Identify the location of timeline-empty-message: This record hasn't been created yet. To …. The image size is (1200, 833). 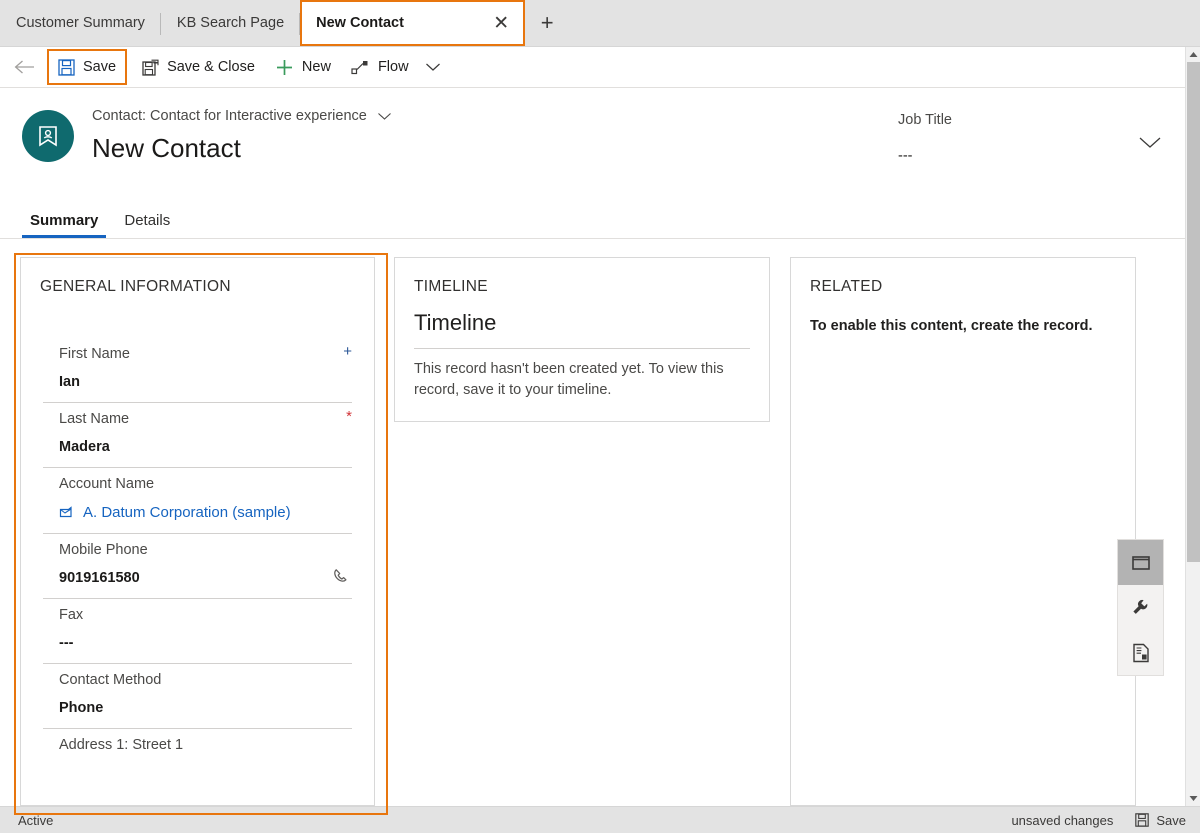
(569, 379).